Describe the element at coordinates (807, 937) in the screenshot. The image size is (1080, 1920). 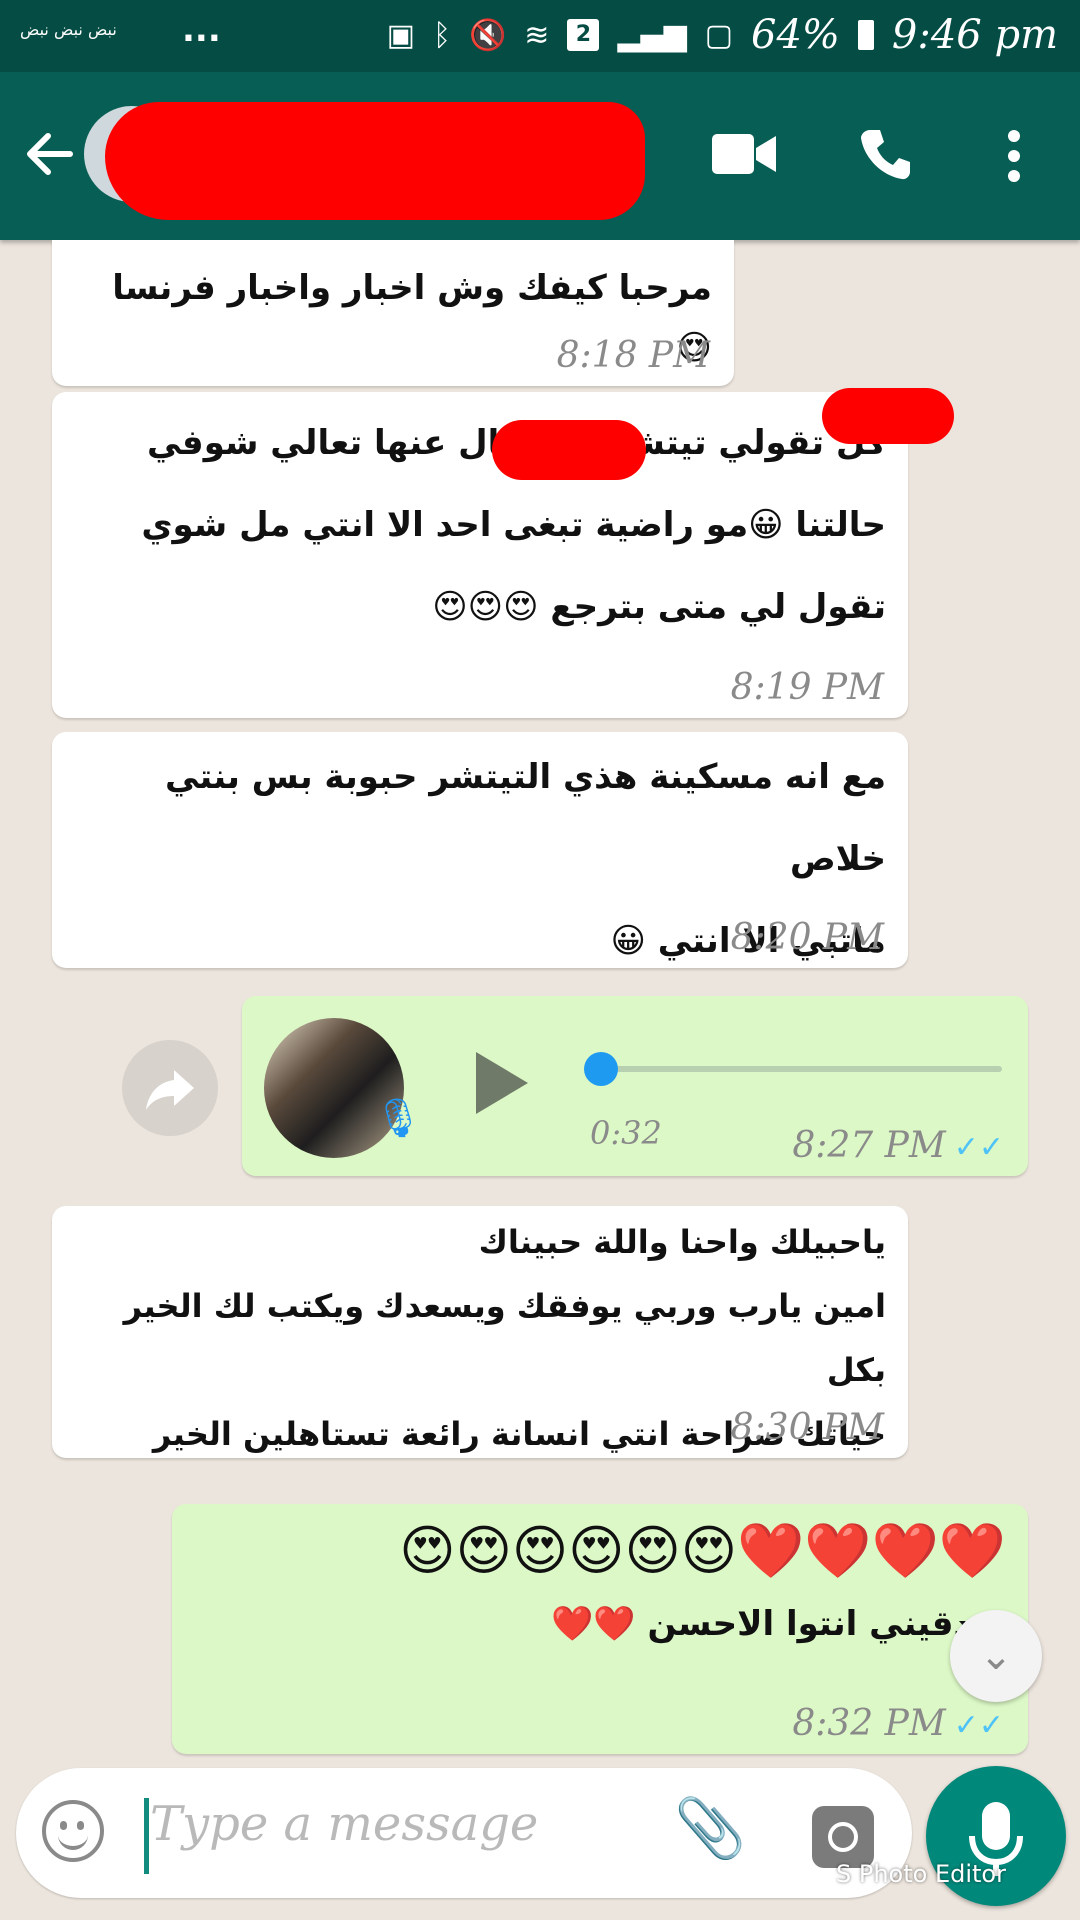
I see `message-time: 8:20 PM` at that location.